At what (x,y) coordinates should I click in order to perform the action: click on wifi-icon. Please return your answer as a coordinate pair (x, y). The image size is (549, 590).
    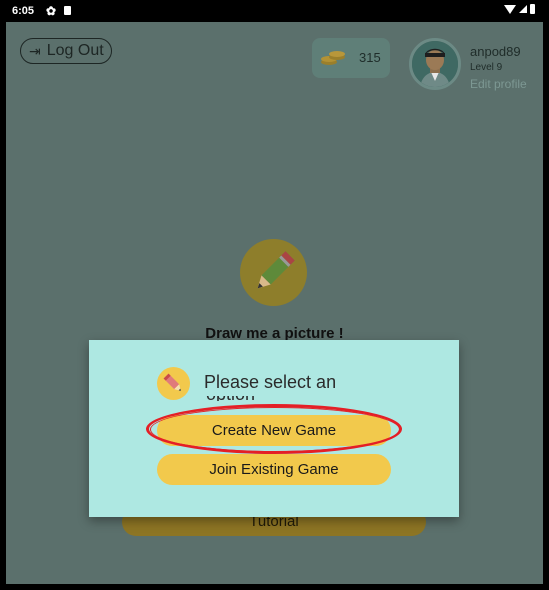
    Looking at the image, I should click on (510, 9).